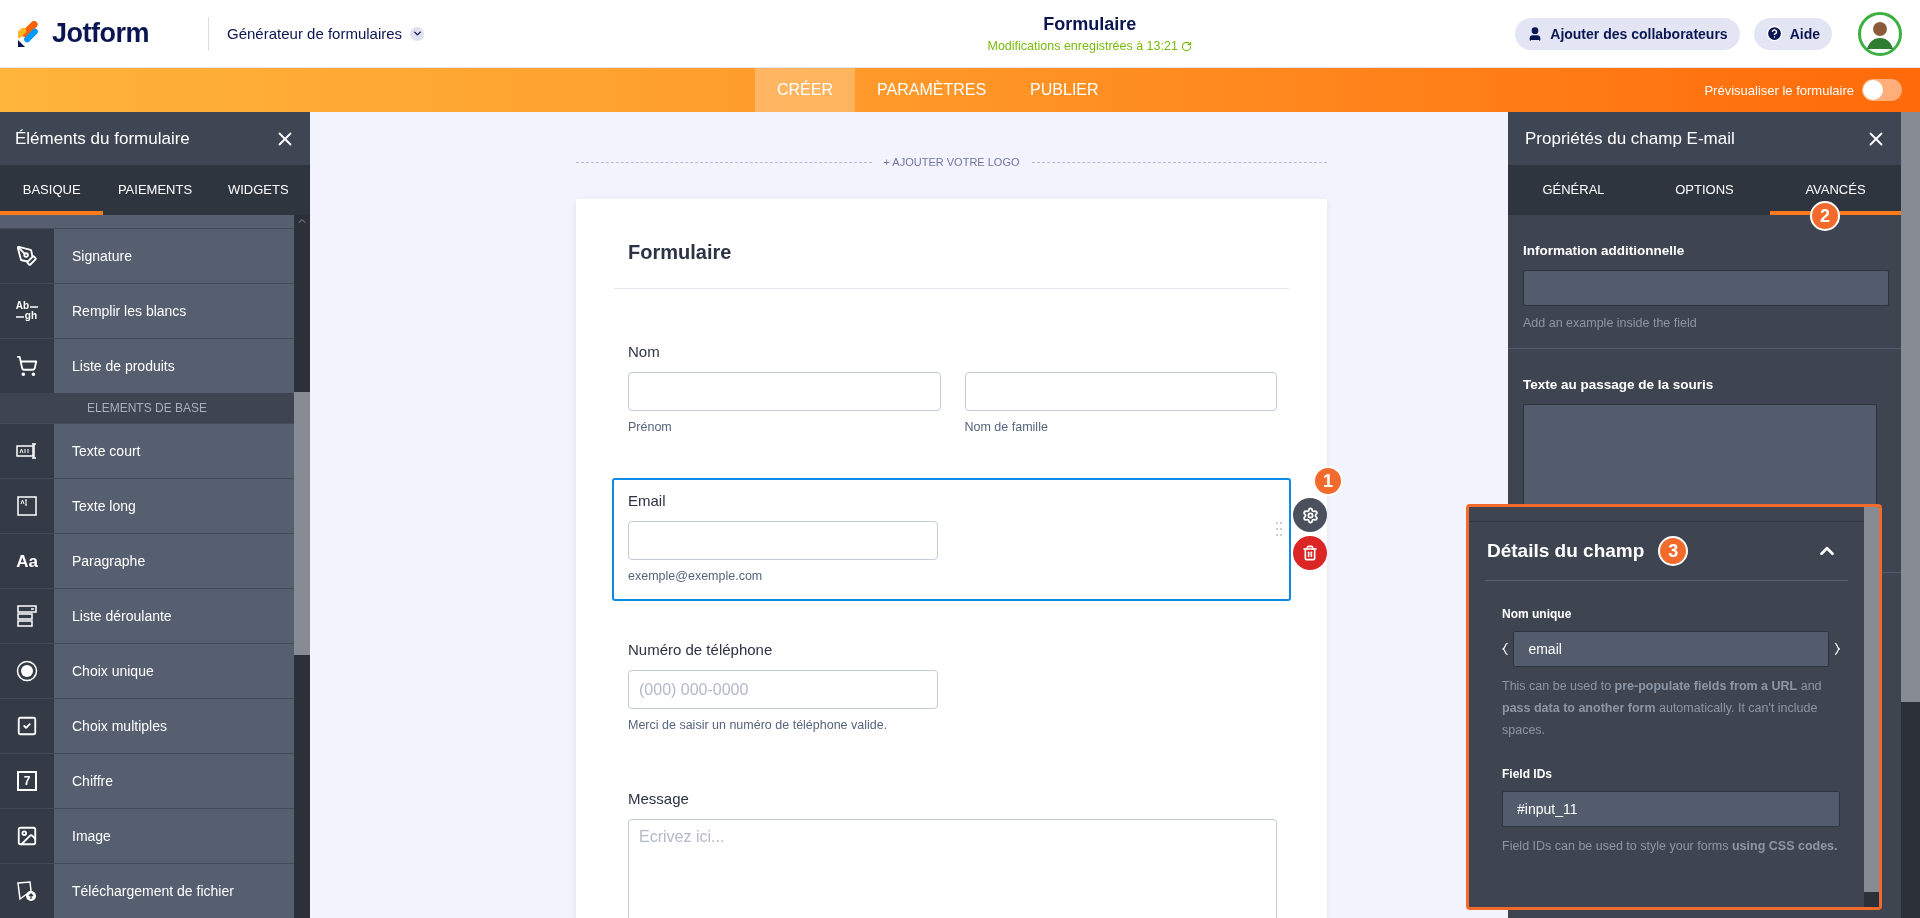  Describe the element at coordinates (174, 891) in the screenshot. I see `element-item: Téléchargement de fichier` at that location.